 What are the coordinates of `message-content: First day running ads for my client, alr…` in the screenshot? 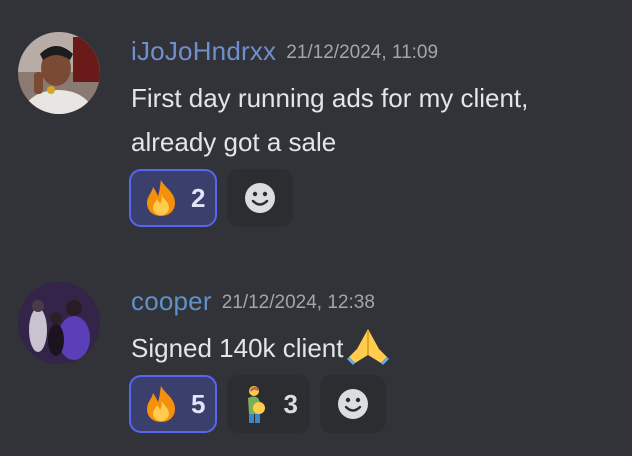 It's located at (329, 120).